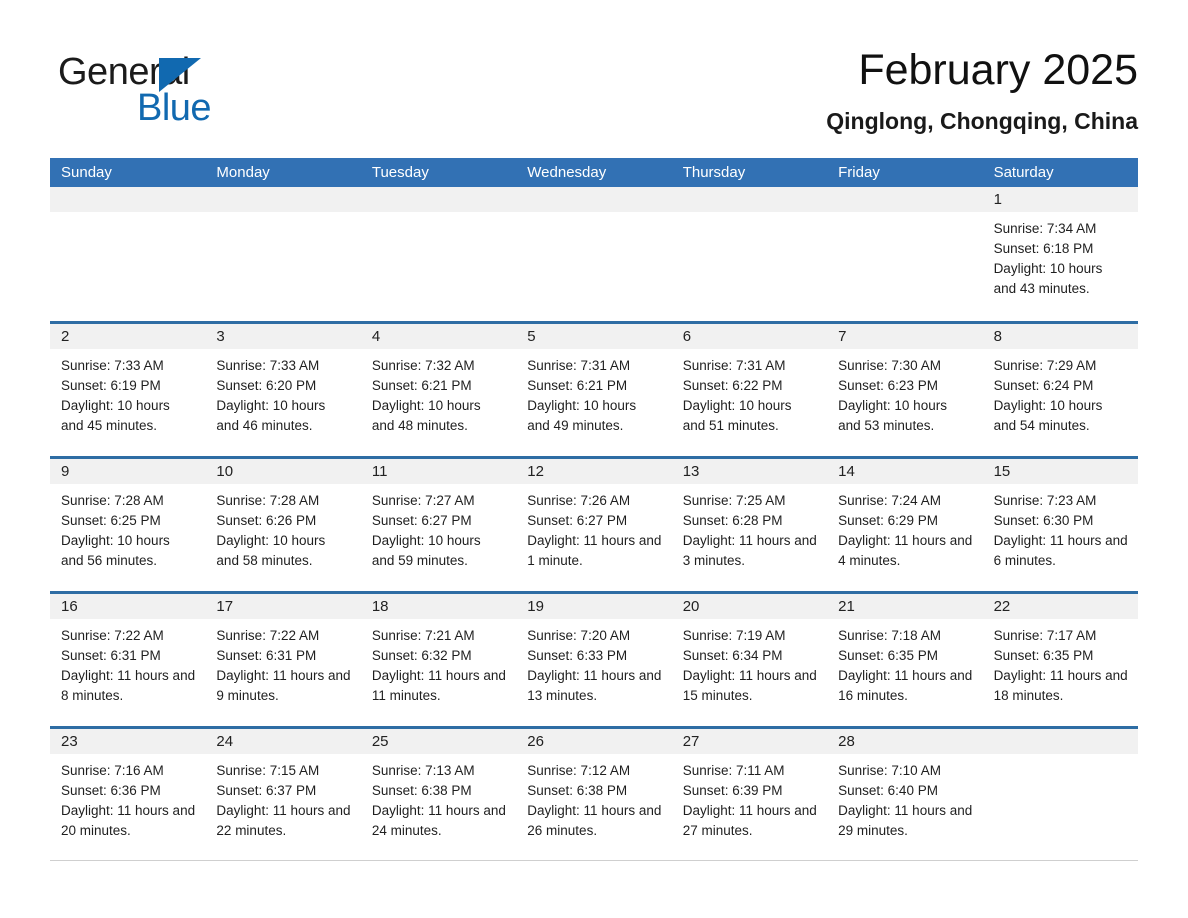 The image size is (1188, 918). I want to click on sunset-text: Sunset: 6:36 PM, so click(111, 790).